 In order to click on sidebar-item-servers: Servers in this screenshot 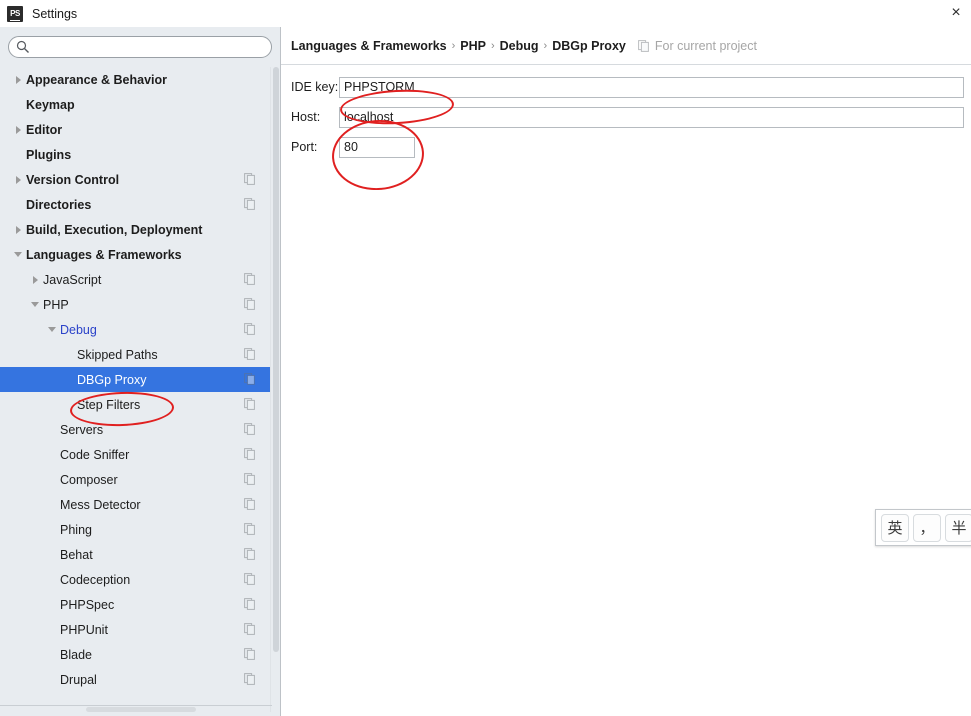, I will do `click(136, 429)`.